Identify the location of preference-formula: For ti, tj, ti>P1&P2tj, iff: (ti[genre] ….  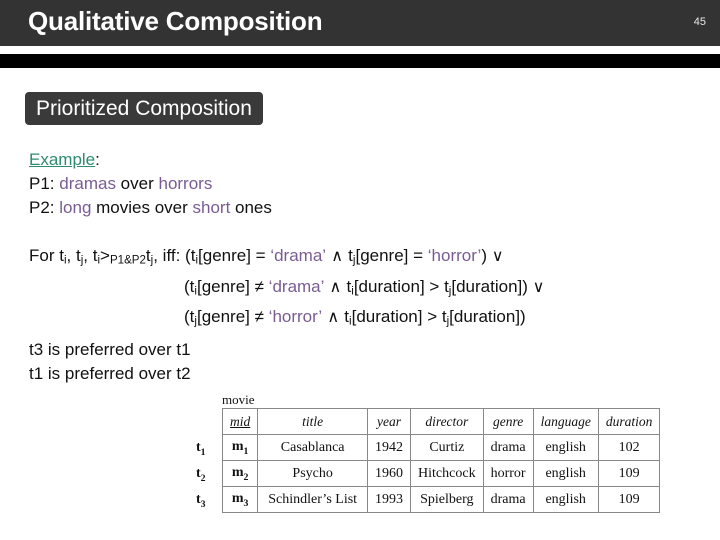
(286, 289).